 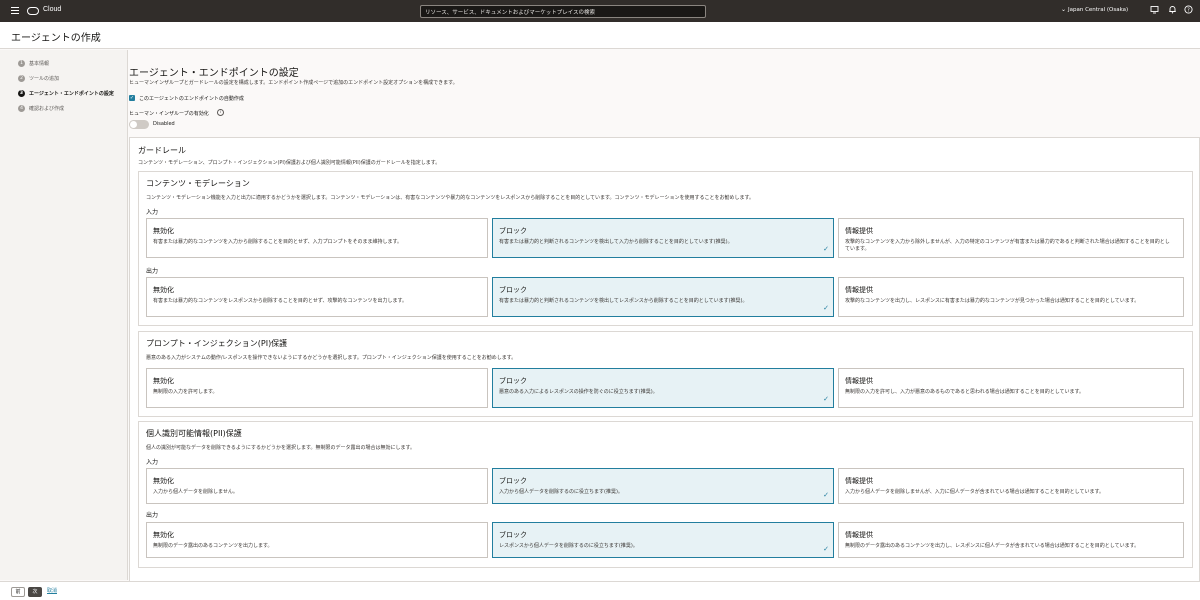 I want to click on search-input: リソース、サービス、ドキュメントおよびマーケットプレイスの検索, so click(x=563, y=11).